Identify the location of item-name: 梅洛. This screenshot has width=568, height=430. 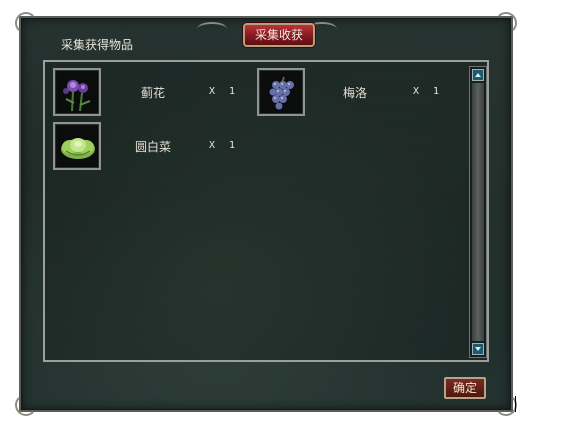
(355, 93).